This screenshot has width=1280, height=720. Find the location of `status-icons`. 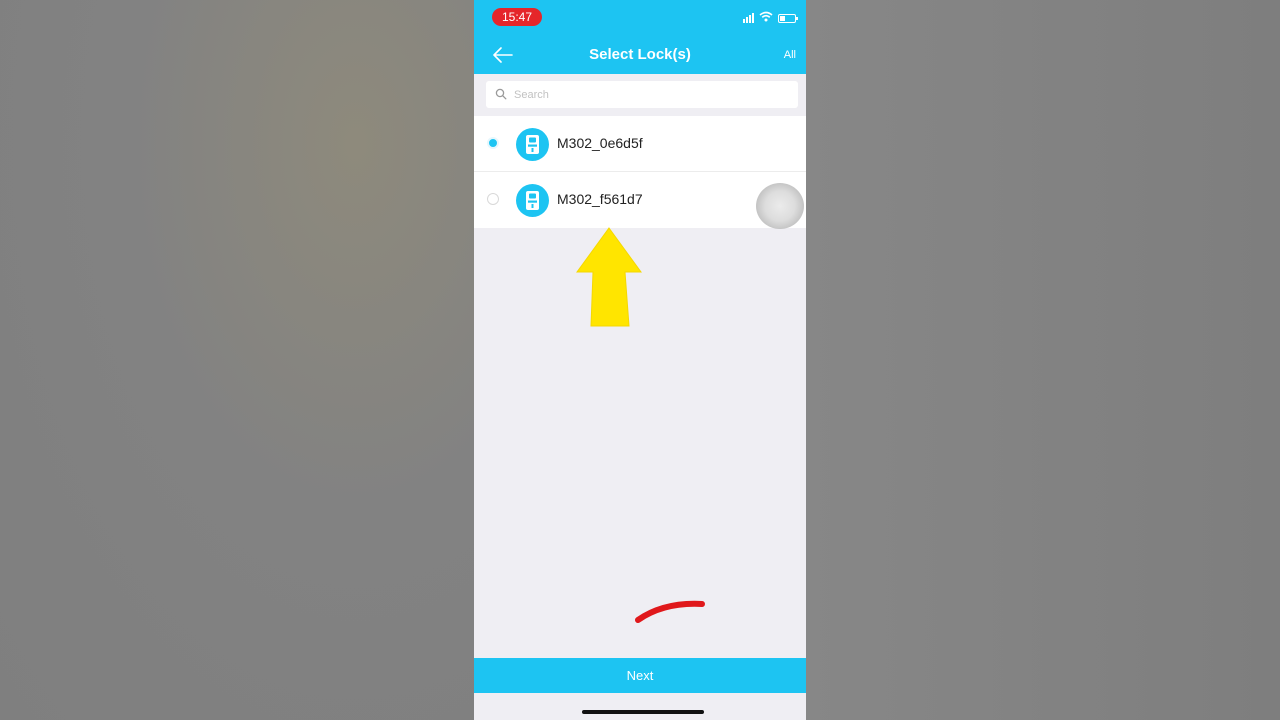

status-icons is located at coordinates (770, 18).